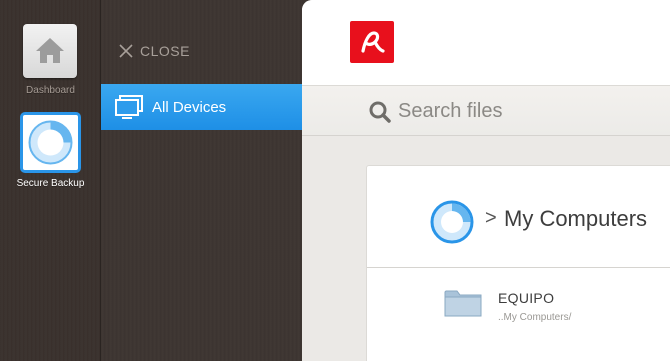 Image resolution: width=670 pixels, height=361 pixels. I want to click on search-input, so click(528, 111).